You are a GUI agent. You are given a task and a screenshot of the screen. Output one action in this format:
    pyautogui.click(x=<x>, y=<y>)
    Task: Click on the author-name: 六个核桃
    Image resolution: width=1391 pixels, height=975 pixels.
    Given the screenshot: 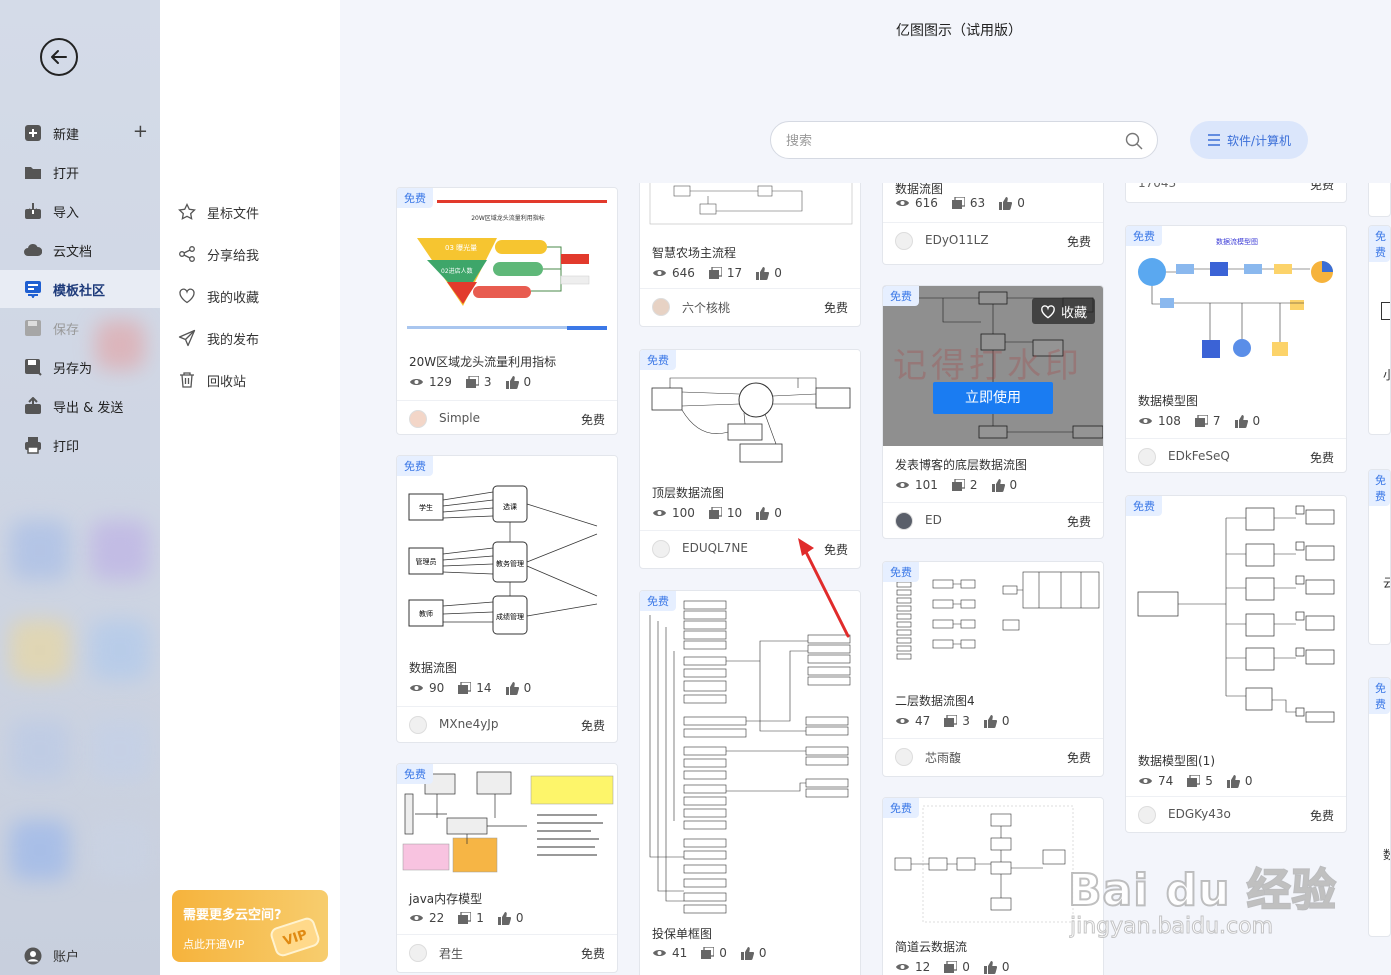 What is the action you would take?
    pyautogui.click(x=706, y=307)
    